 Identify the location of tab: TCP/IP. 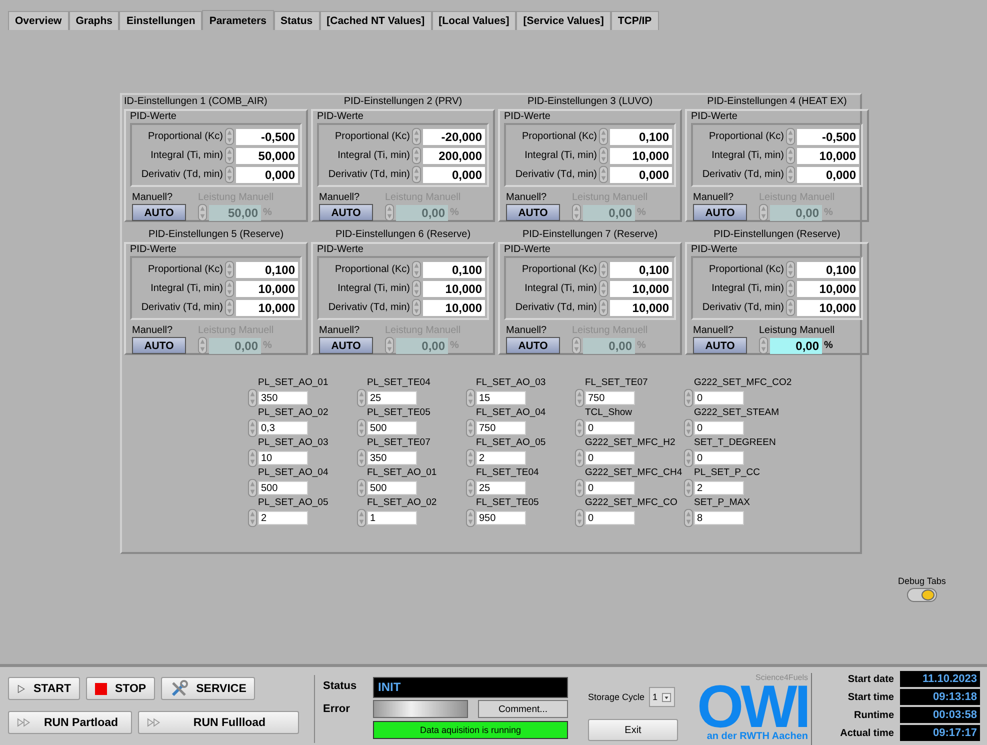
(634, 20).